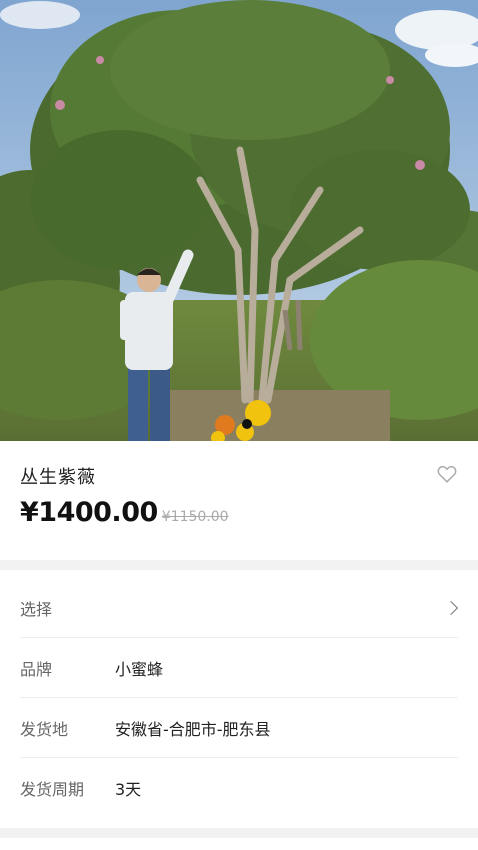 This screenshot has width=478, height=850. Describe the element at coordinates (139, 669) in the screenshot. I see `brand-value: 小蜜蜂` at that location.